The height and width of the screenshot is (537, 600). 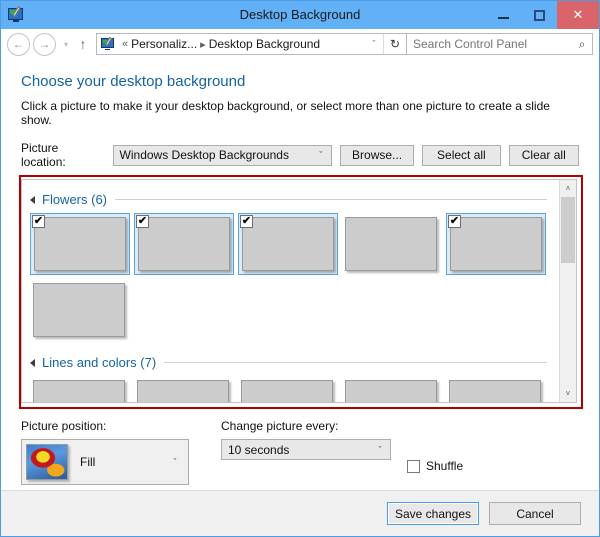 I want to click on wallpaper-thumbnail-flower-2: ✔, so click(x=184, y=244).